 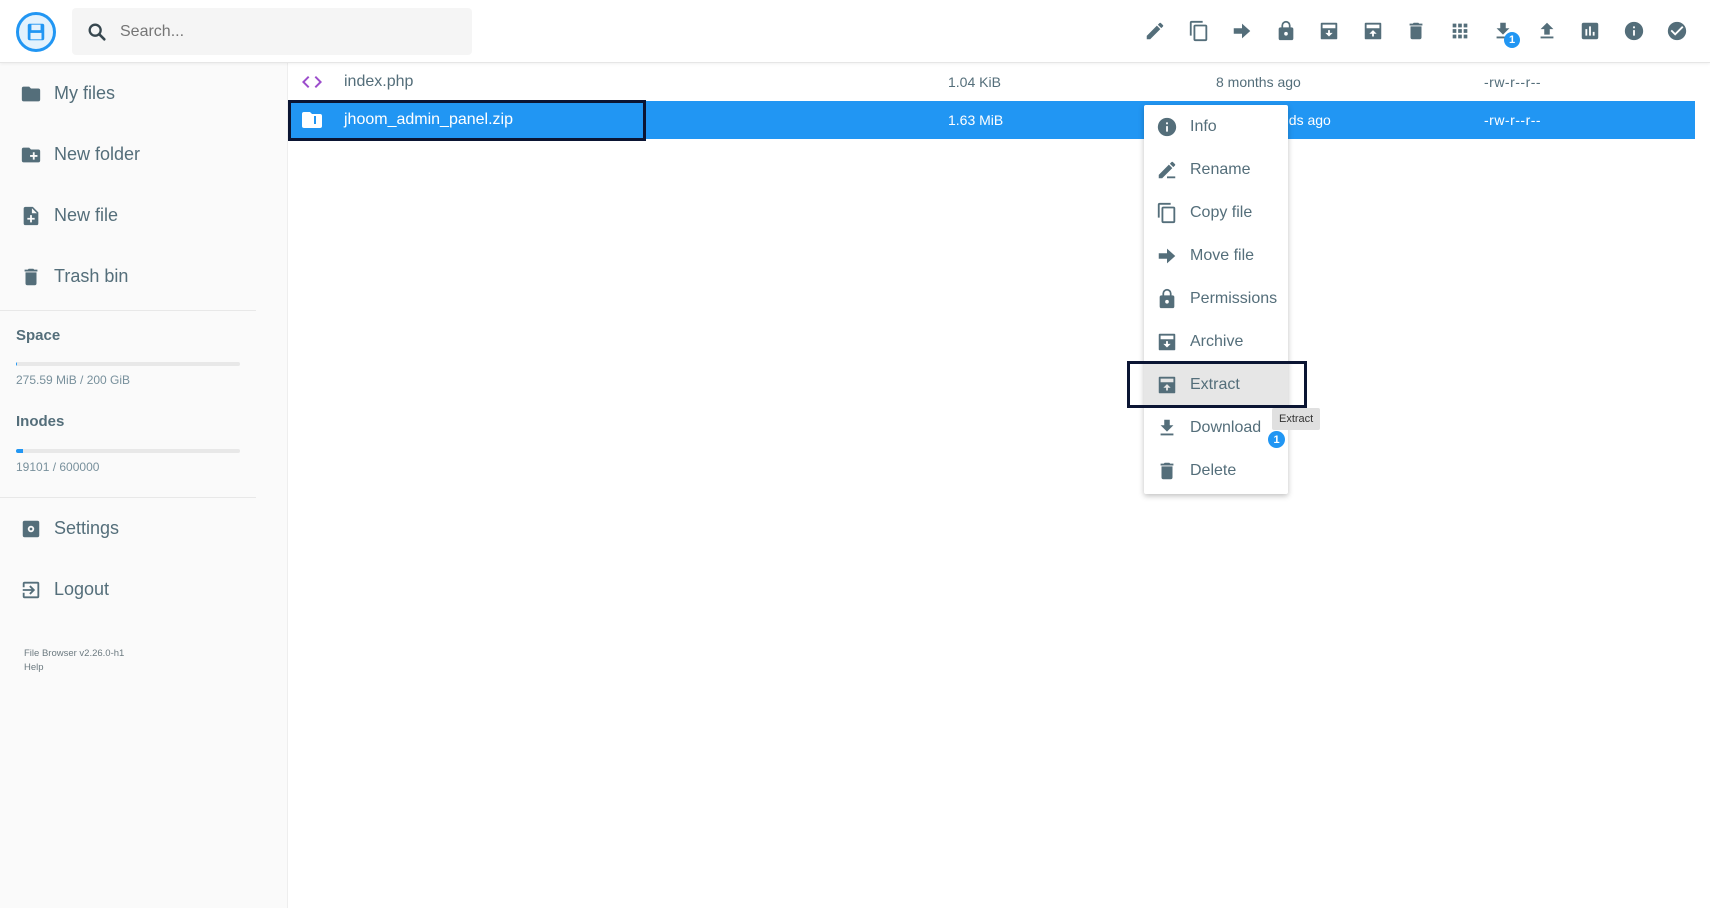 I want to click on permissions-button, so click(x=1286, y=31).